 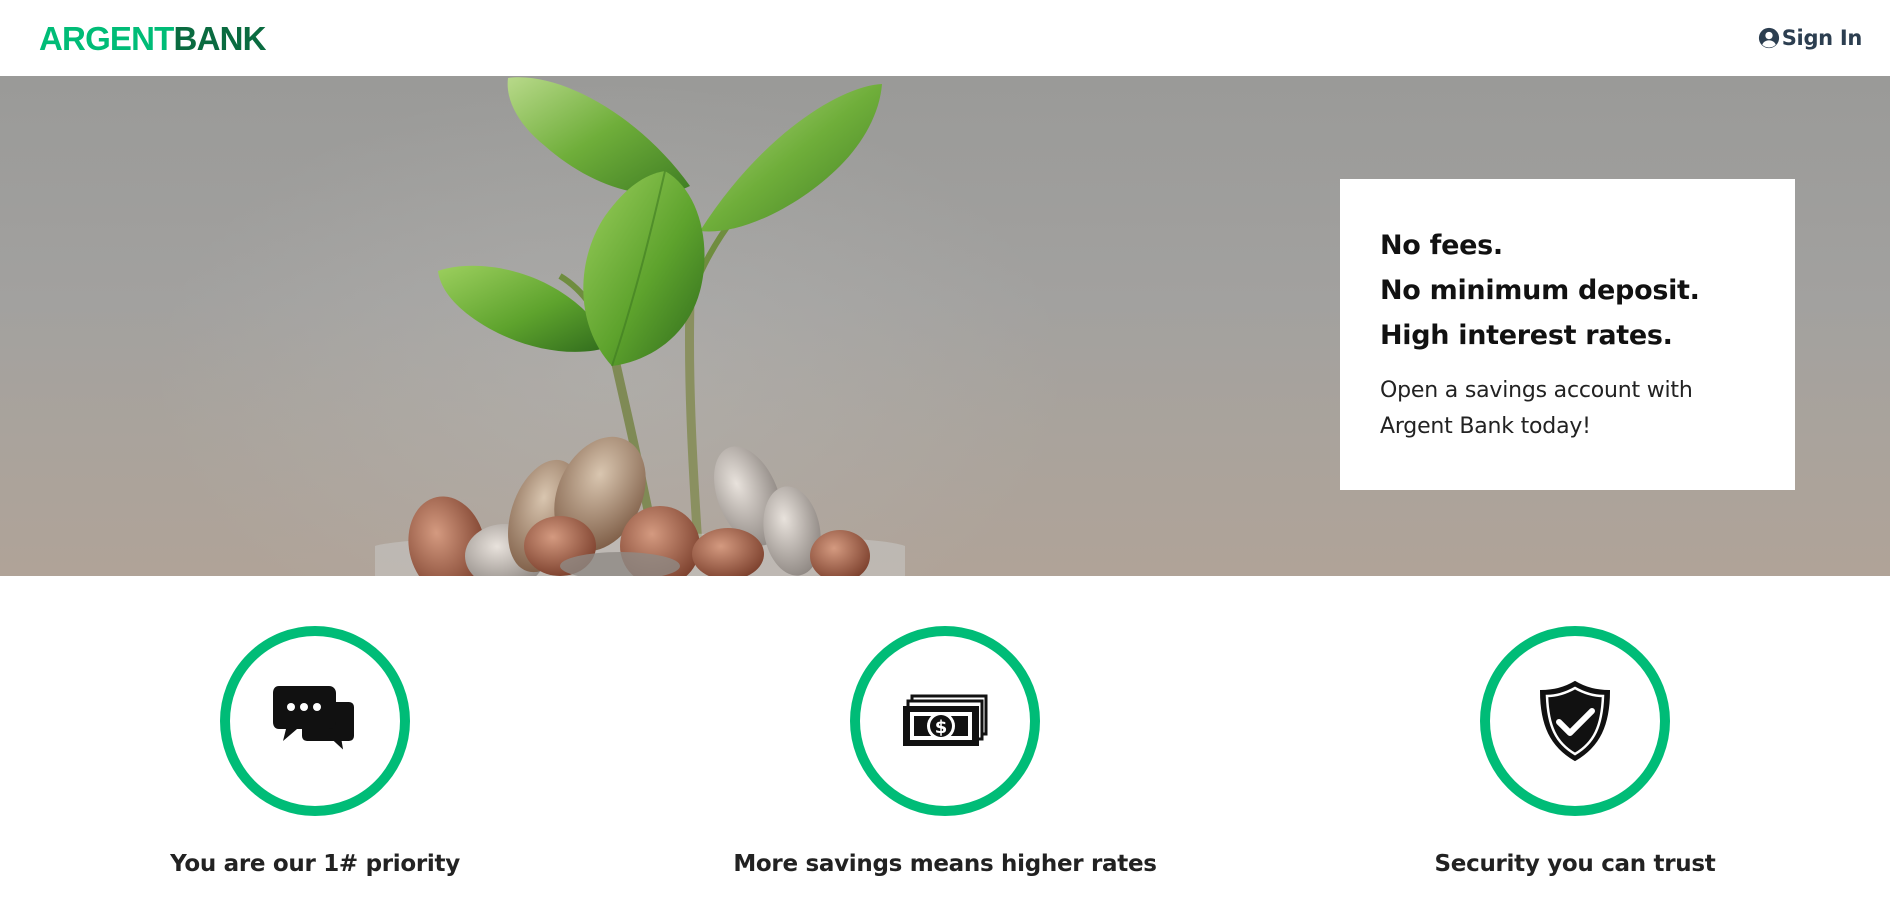 I want to click on logo-text: ARGENTBANK, so click(x=152, y=38).